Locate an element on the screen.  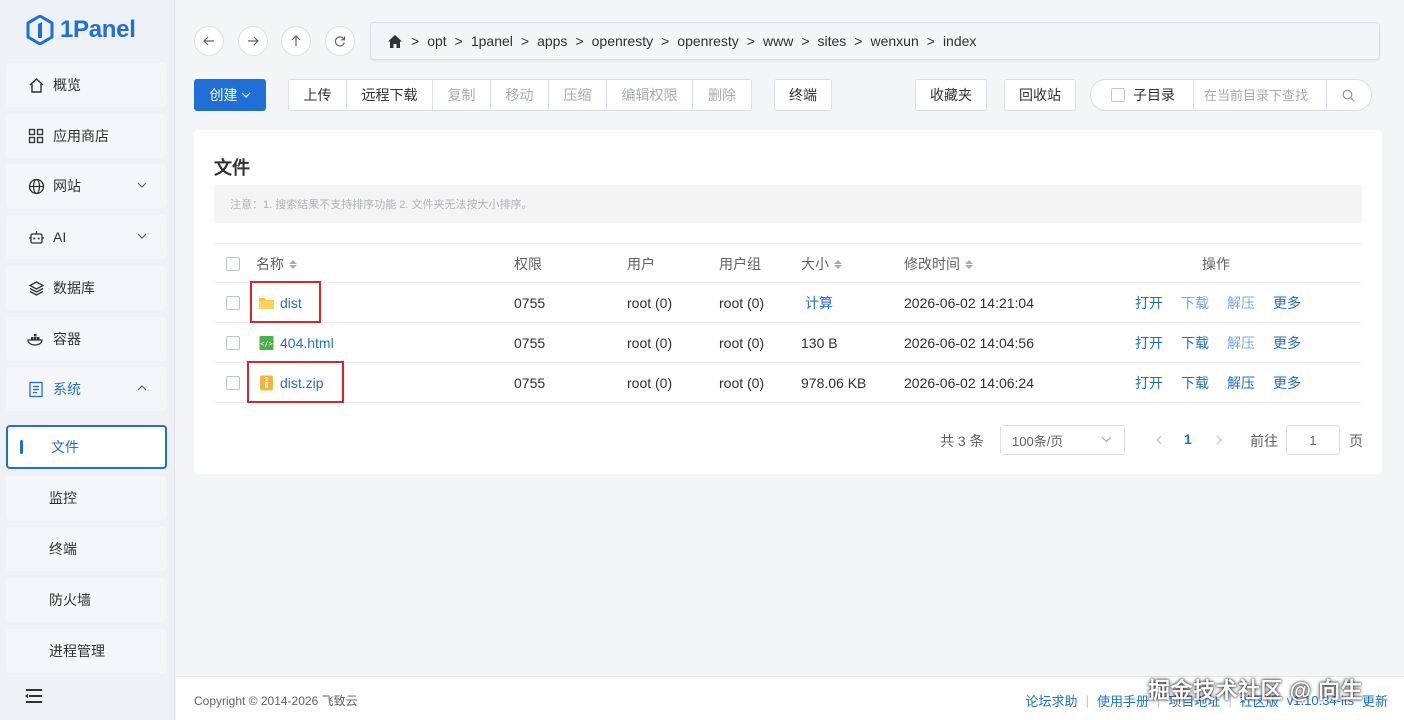
move-button: 移动 is located at coordinates (520, 95).